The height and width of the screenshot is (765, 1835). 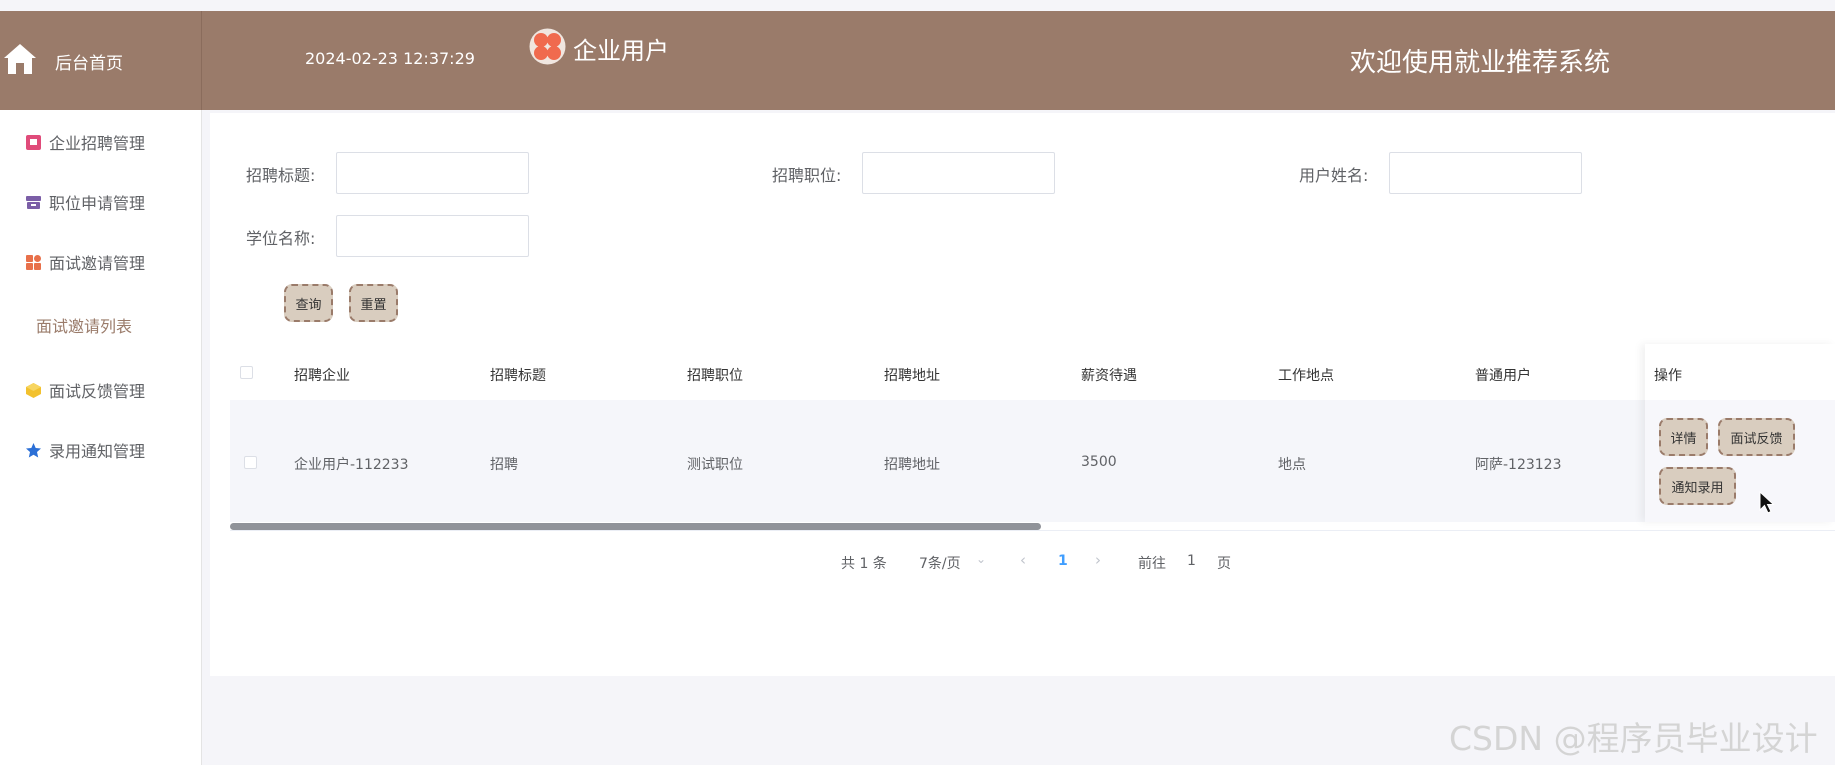 What do you see at coordinates (33, 390) in the screenshot?
I see `cube-icon` at bounding box center [33, 390].